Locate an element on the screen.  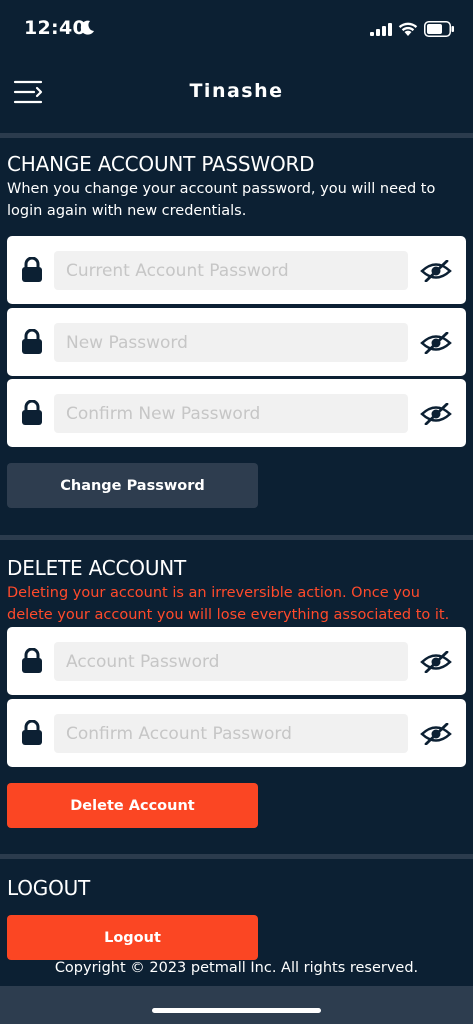
confirm-new-password-input is located at coordinates (231, 413).